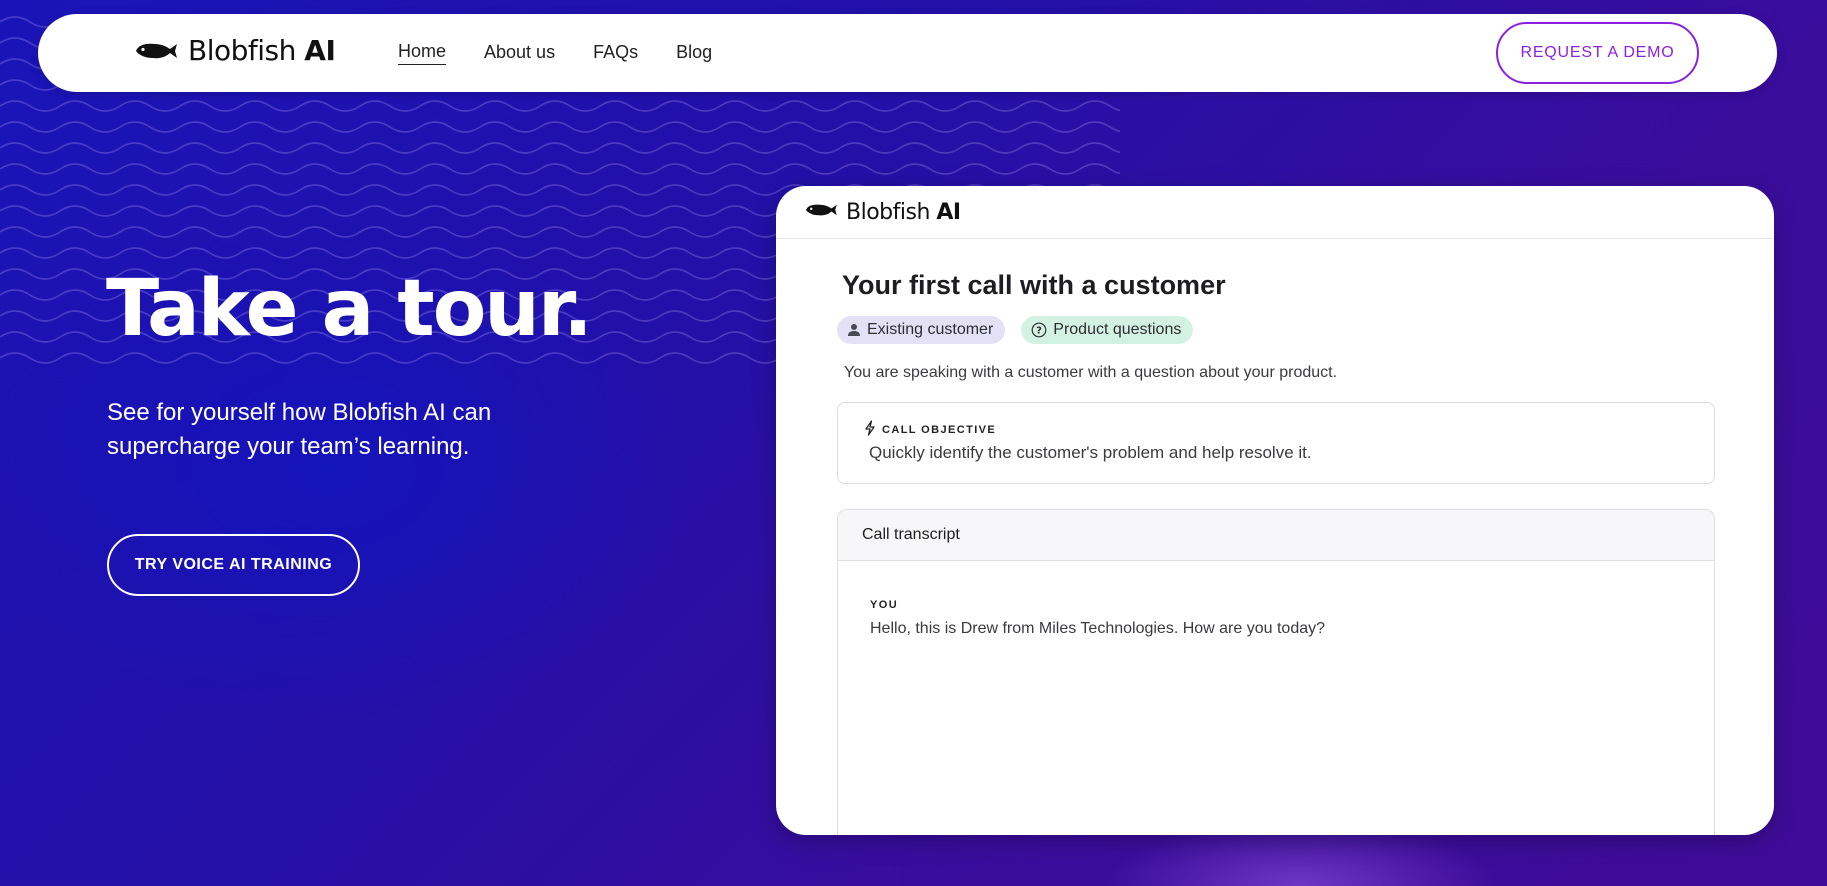 The width and height of the screenshot is (1827, 886). What do you see at coordinates (694, 53) in the screenshot?
I see `nav-link-blog: Blog` at bounding box center [694, 53].